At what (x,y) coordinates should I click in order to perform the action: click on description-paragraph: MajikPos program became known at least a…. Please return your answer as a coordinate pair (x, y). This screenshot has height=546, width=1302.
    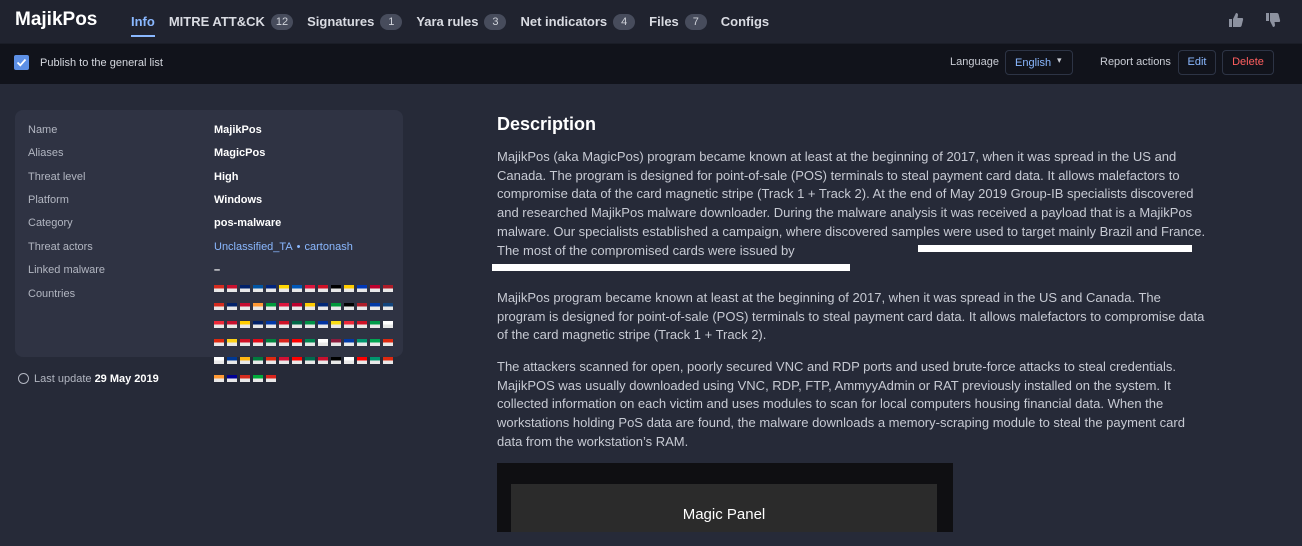
    Looking at the image, I should click on (851, 316).